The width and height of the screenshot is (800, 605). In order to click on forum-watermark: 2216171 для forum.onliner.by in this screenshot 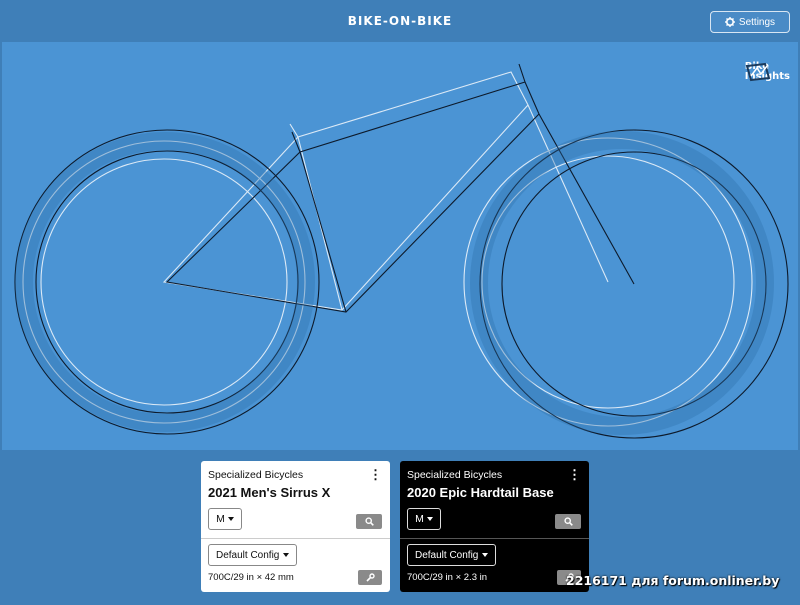, I will do `click(673, 580)`.